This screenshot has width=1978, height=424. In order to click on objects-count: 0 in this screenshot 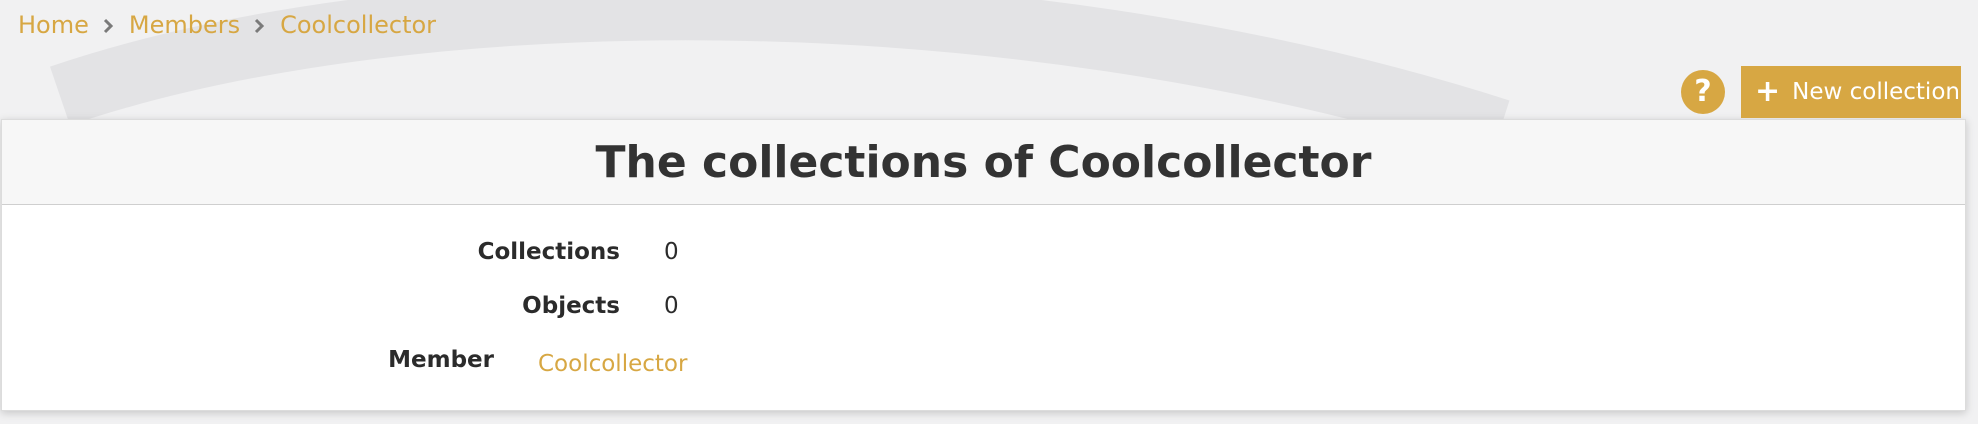, I will do `click(671, 306)`.